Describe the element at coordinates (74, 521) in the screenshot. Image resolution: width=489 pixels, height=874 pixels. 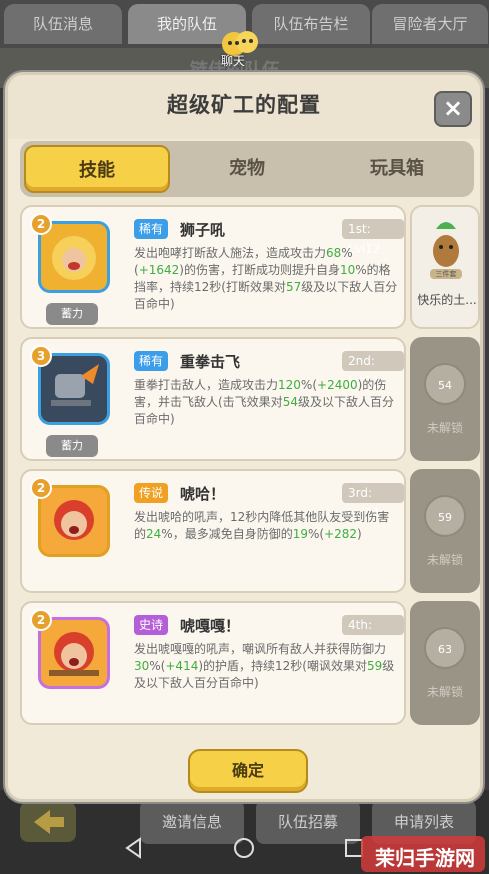
I see `roar-skill-icon` at that location.